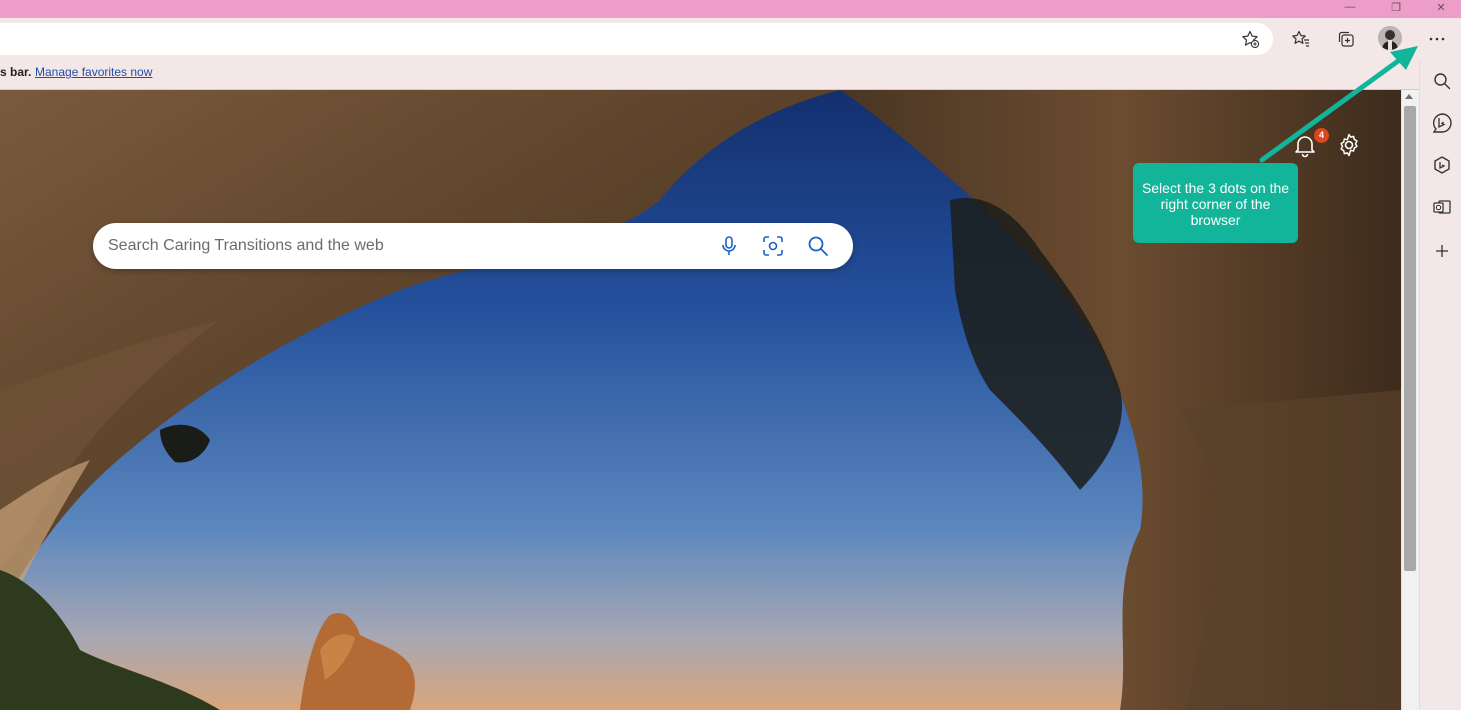 The height and width of the screenshot is (710, 1461). I want to click on collections-icon, so click(1346, 39).